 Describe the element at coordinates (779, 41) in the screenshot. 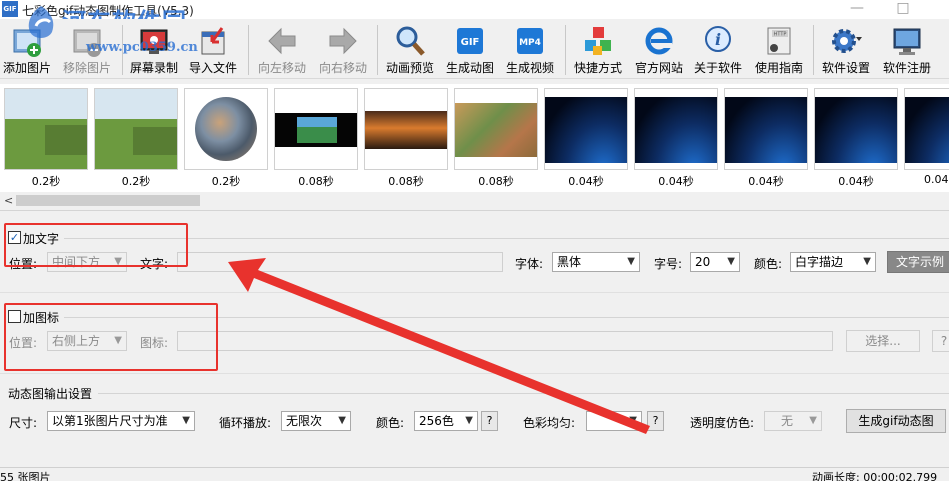

I see `guide-icon: HTTP` at that location.